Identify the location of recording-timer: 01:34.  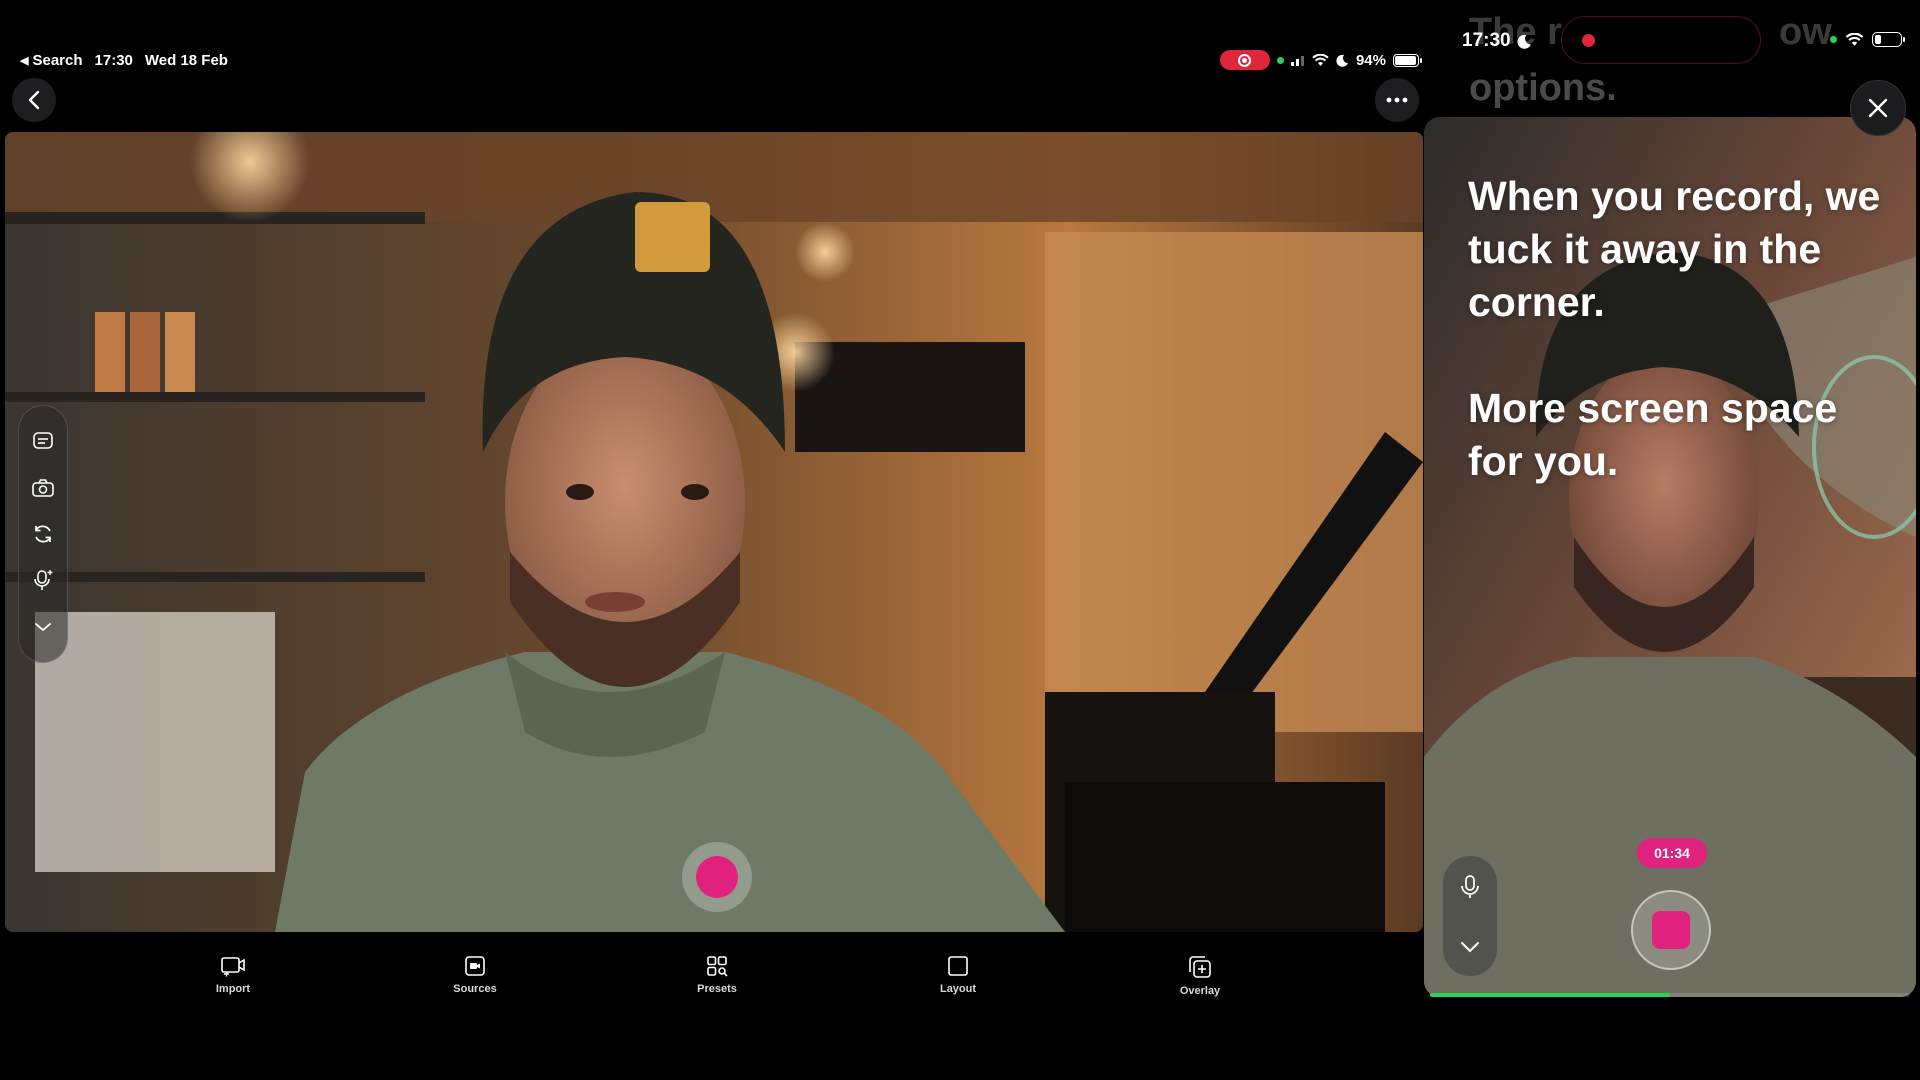
(1672, 853).